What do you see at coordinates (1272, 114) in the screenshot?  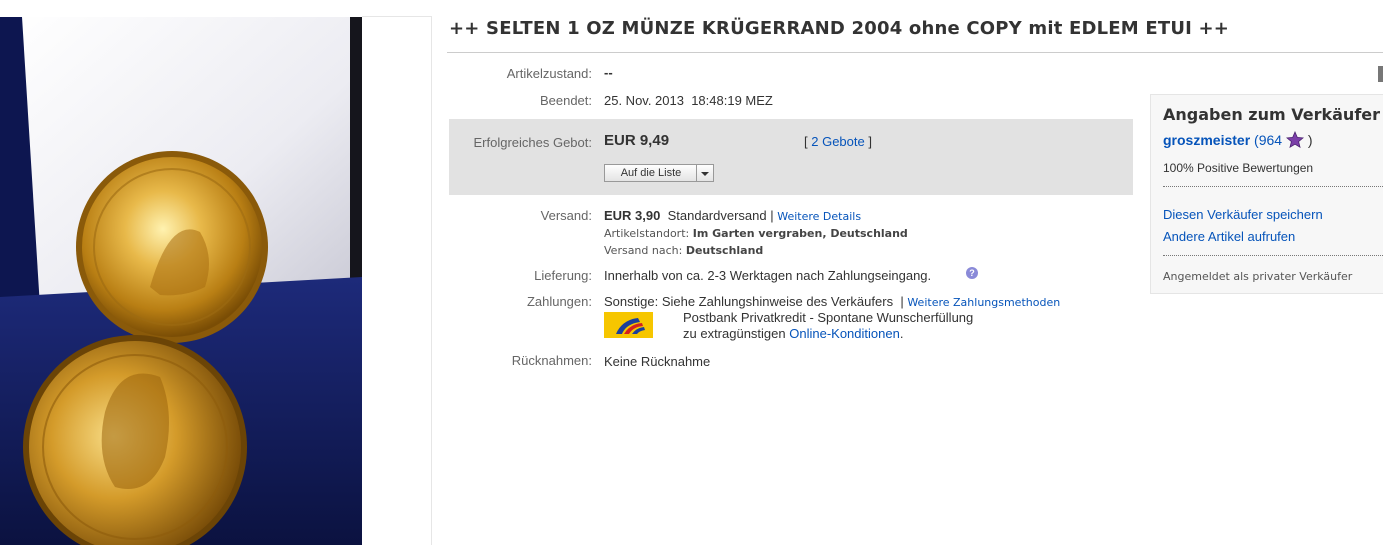 I see `seller-heading: Angaben zum Verkäufer` at bounding box center [1272, 114].